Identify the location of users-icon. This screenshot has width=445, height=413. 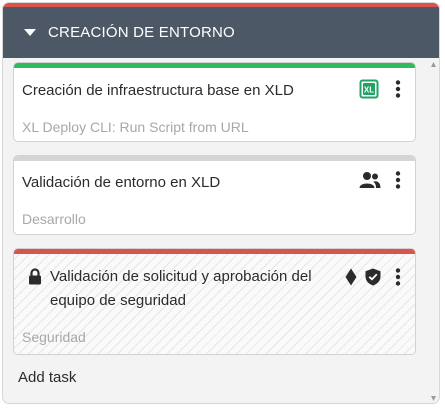
(370, 180).